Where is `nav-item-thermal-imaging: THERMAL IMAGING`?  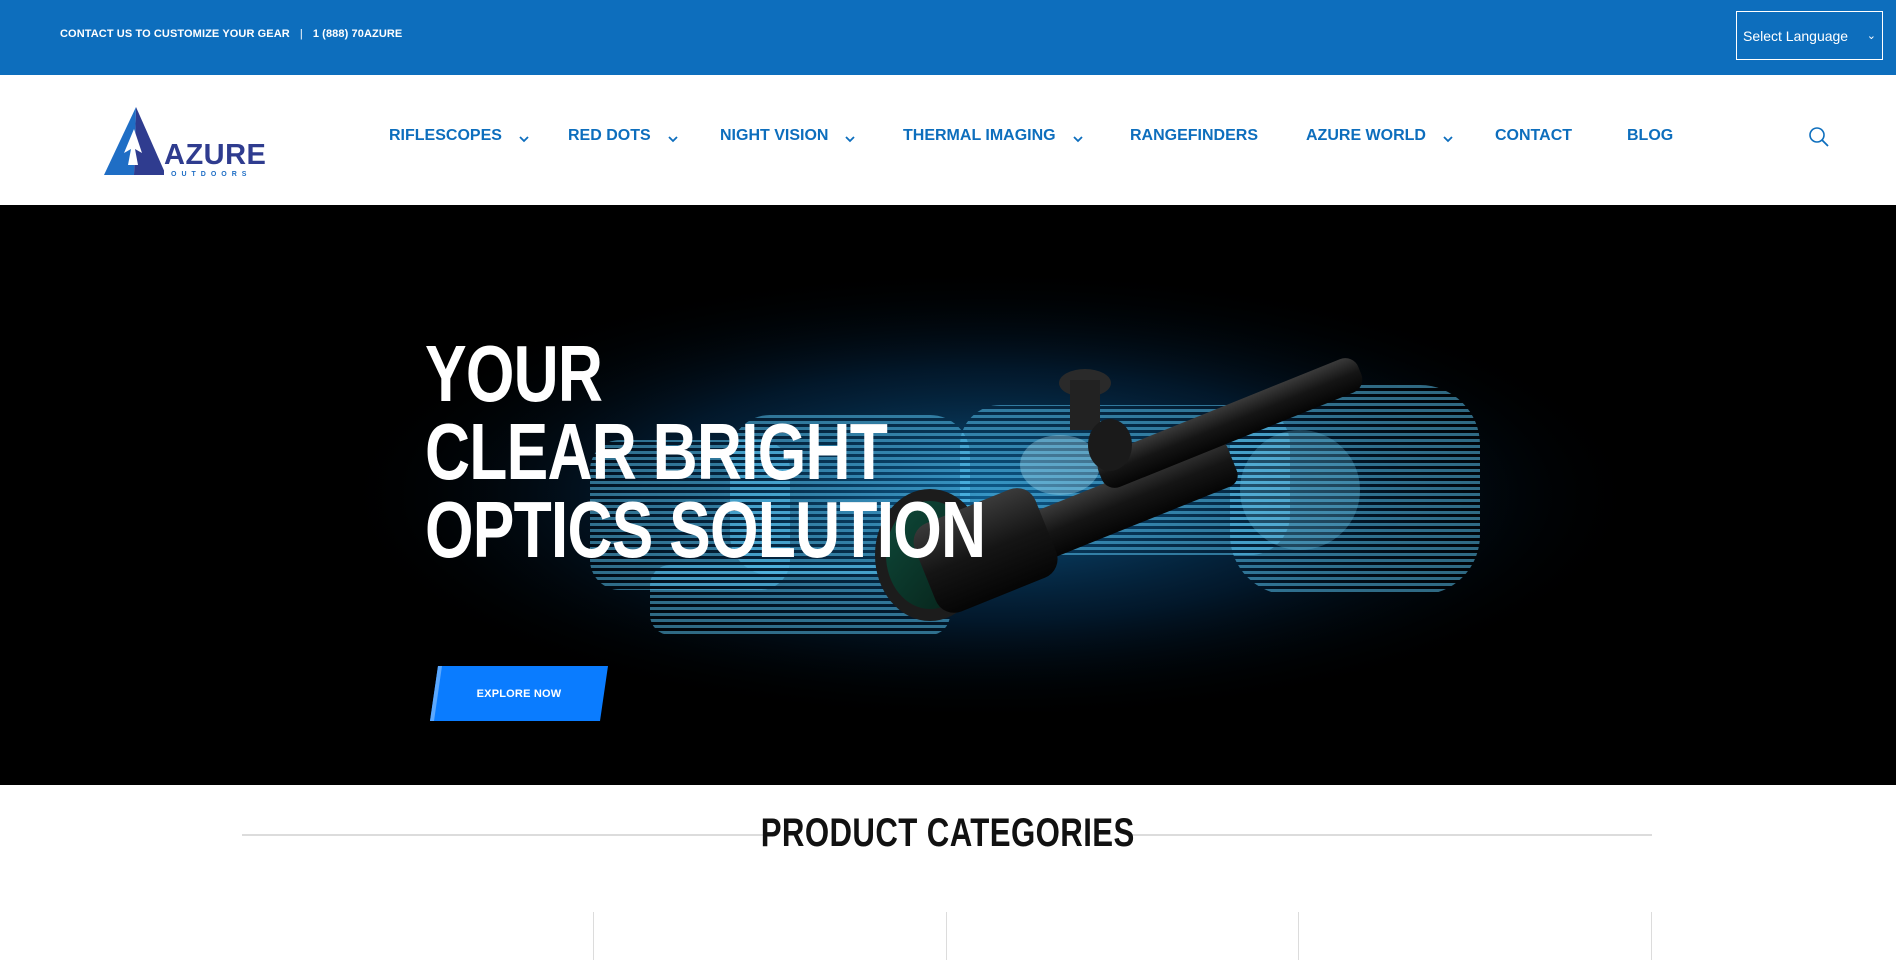 nav-item-thermal-imaging: THERMAL IMAGING is located at coordinates (993, 136).